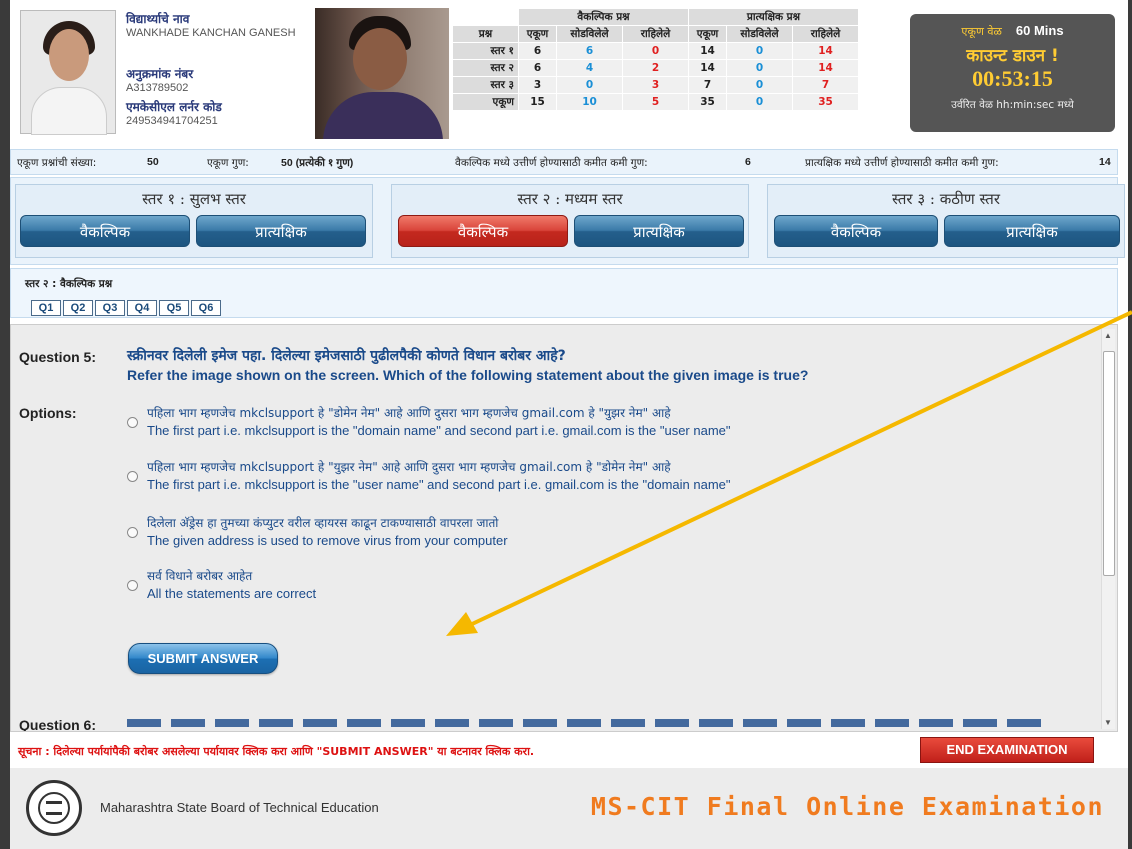  What do you see at coordinates (1108, 722) in the screenshot?
I see `scroll-down-icon: ▼` at bounding box center [1108, 722].